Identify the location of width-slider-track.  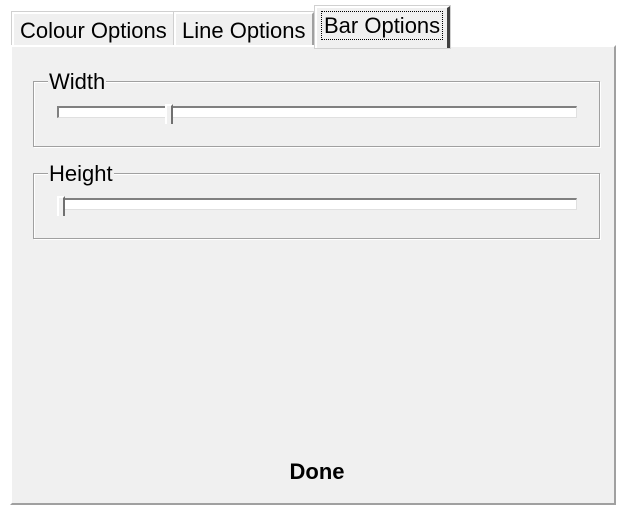
(317, 112).